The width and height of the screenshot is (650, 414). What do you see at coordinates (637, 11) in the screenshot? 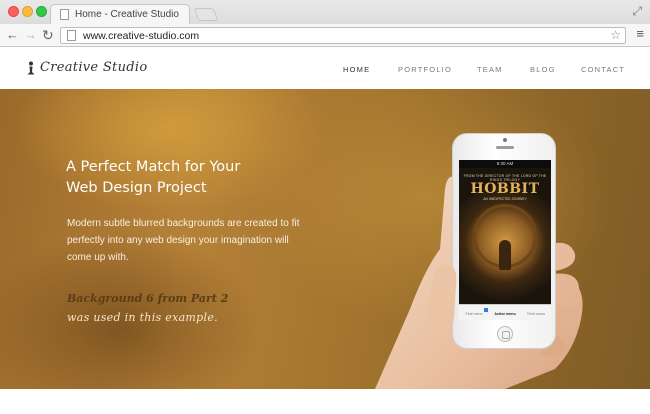
I see `expand-icon: ⤢` at bounding box center [637, 11].